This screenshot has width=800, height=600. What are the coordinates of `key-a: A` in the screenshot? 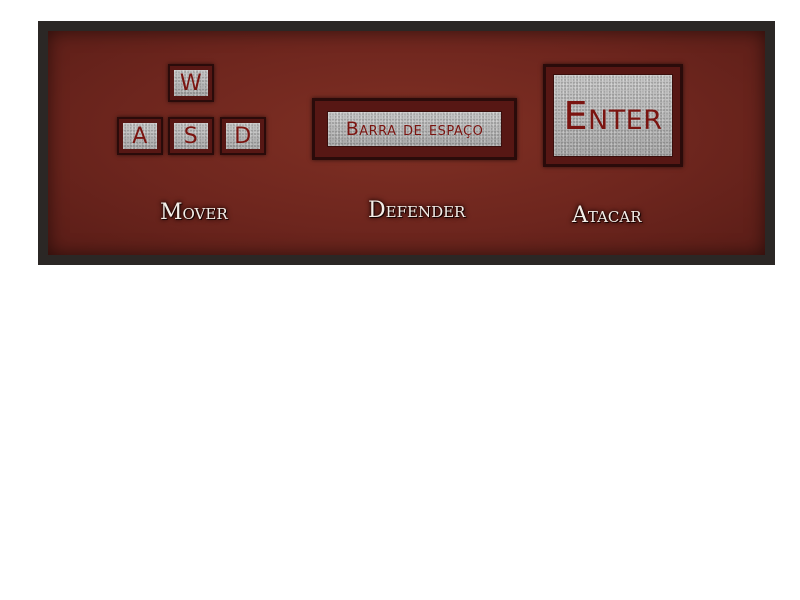 It's located at (140, 136).